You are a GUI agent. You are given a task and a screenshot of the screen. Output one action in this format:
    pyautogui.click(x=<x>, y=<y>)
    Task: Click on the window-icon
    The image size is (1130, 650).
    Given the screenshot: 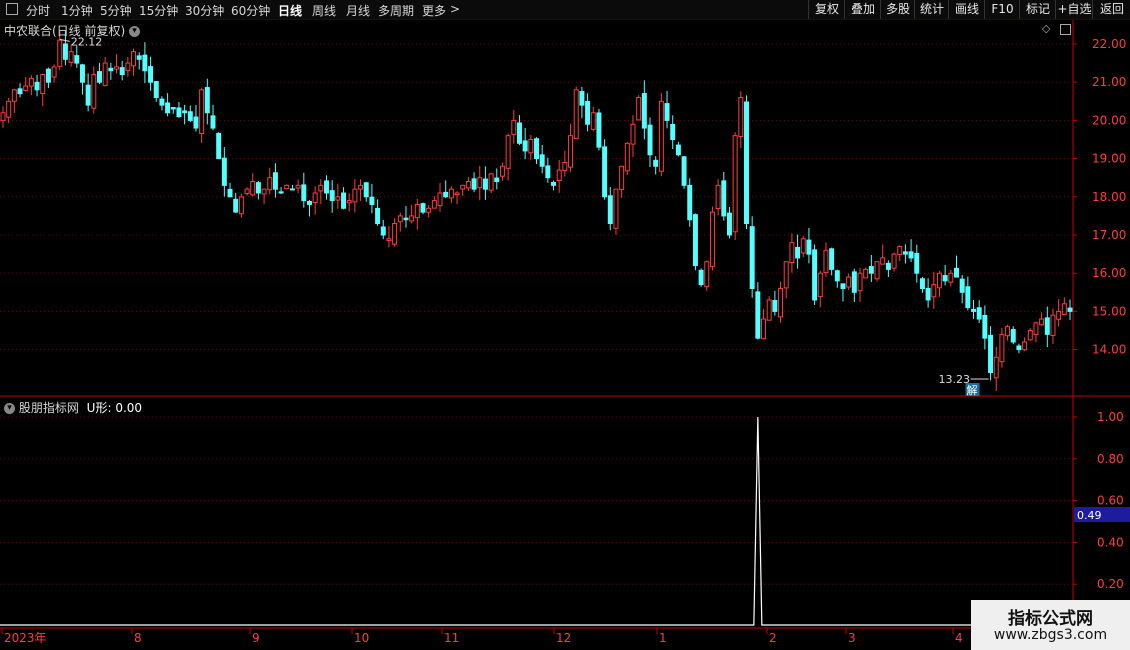 What is the action you would take?
    pyautogui.click(x=1065, y=29)
    